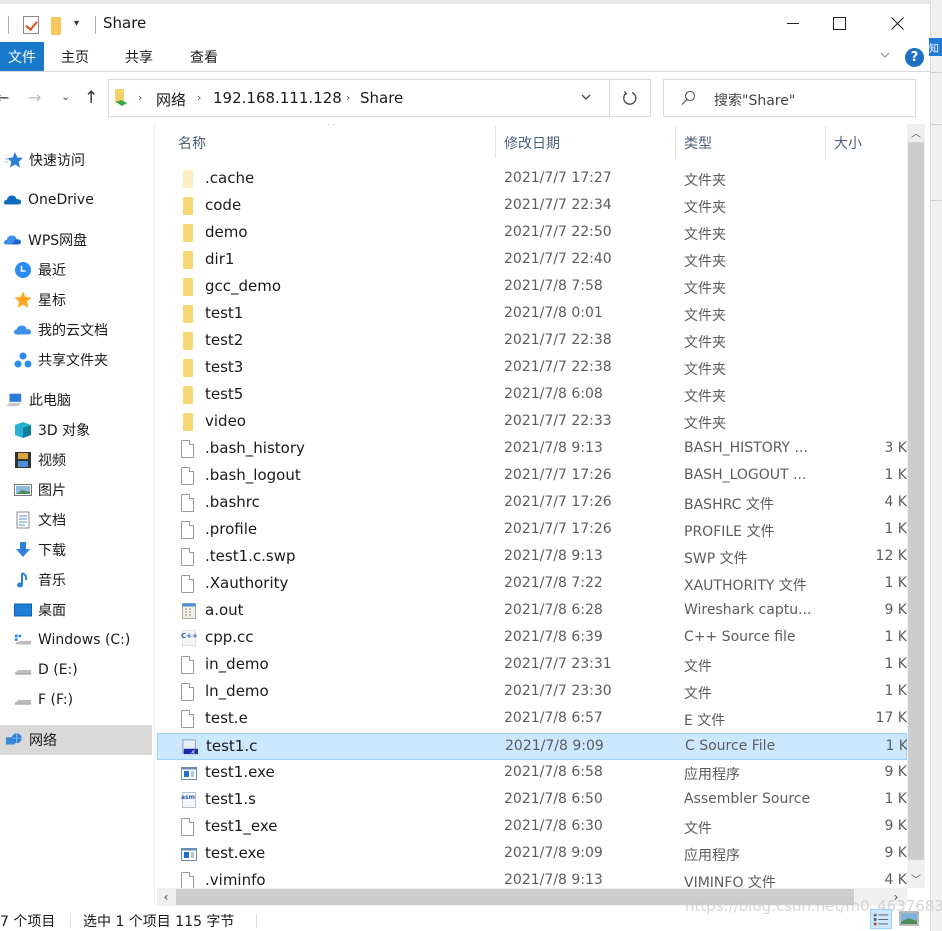 The height and width of the screenshot is (931, 942). Describe the element at coordinates (76, 640) in the screenshot. I see `sidebar-item-drive-c: Windows (C:)` at that location.